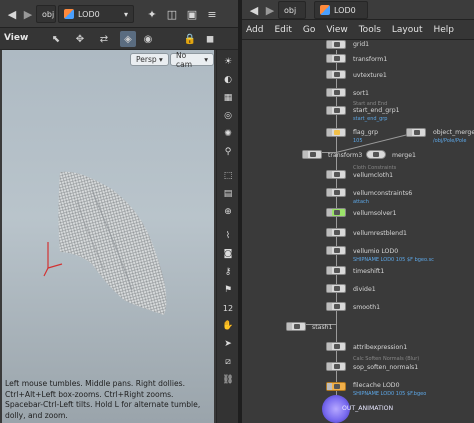 Image resolution: width=474 pixels, height=423 pixels. I want to click on pin-icon: ✦, so click(152, 14).